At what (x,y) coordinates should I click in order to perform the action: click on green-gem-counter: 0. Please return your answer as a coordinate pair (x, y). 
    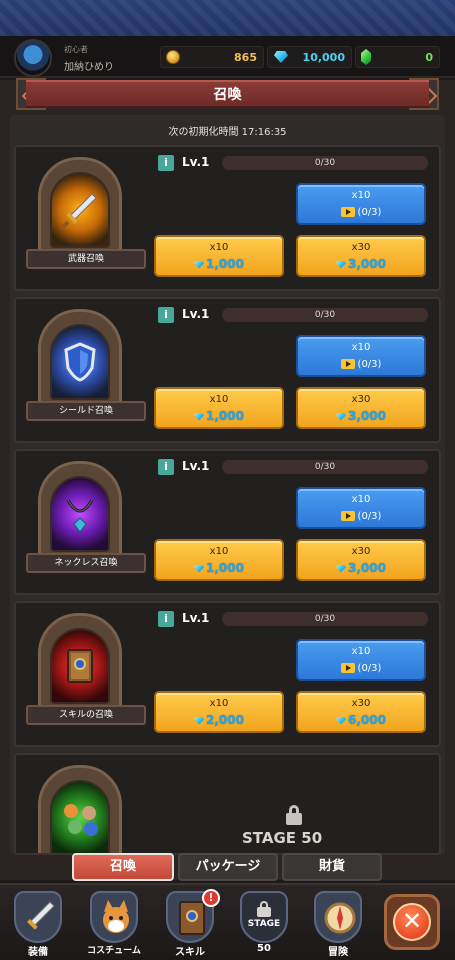
    Looking at the image, I should click on (397, 57).